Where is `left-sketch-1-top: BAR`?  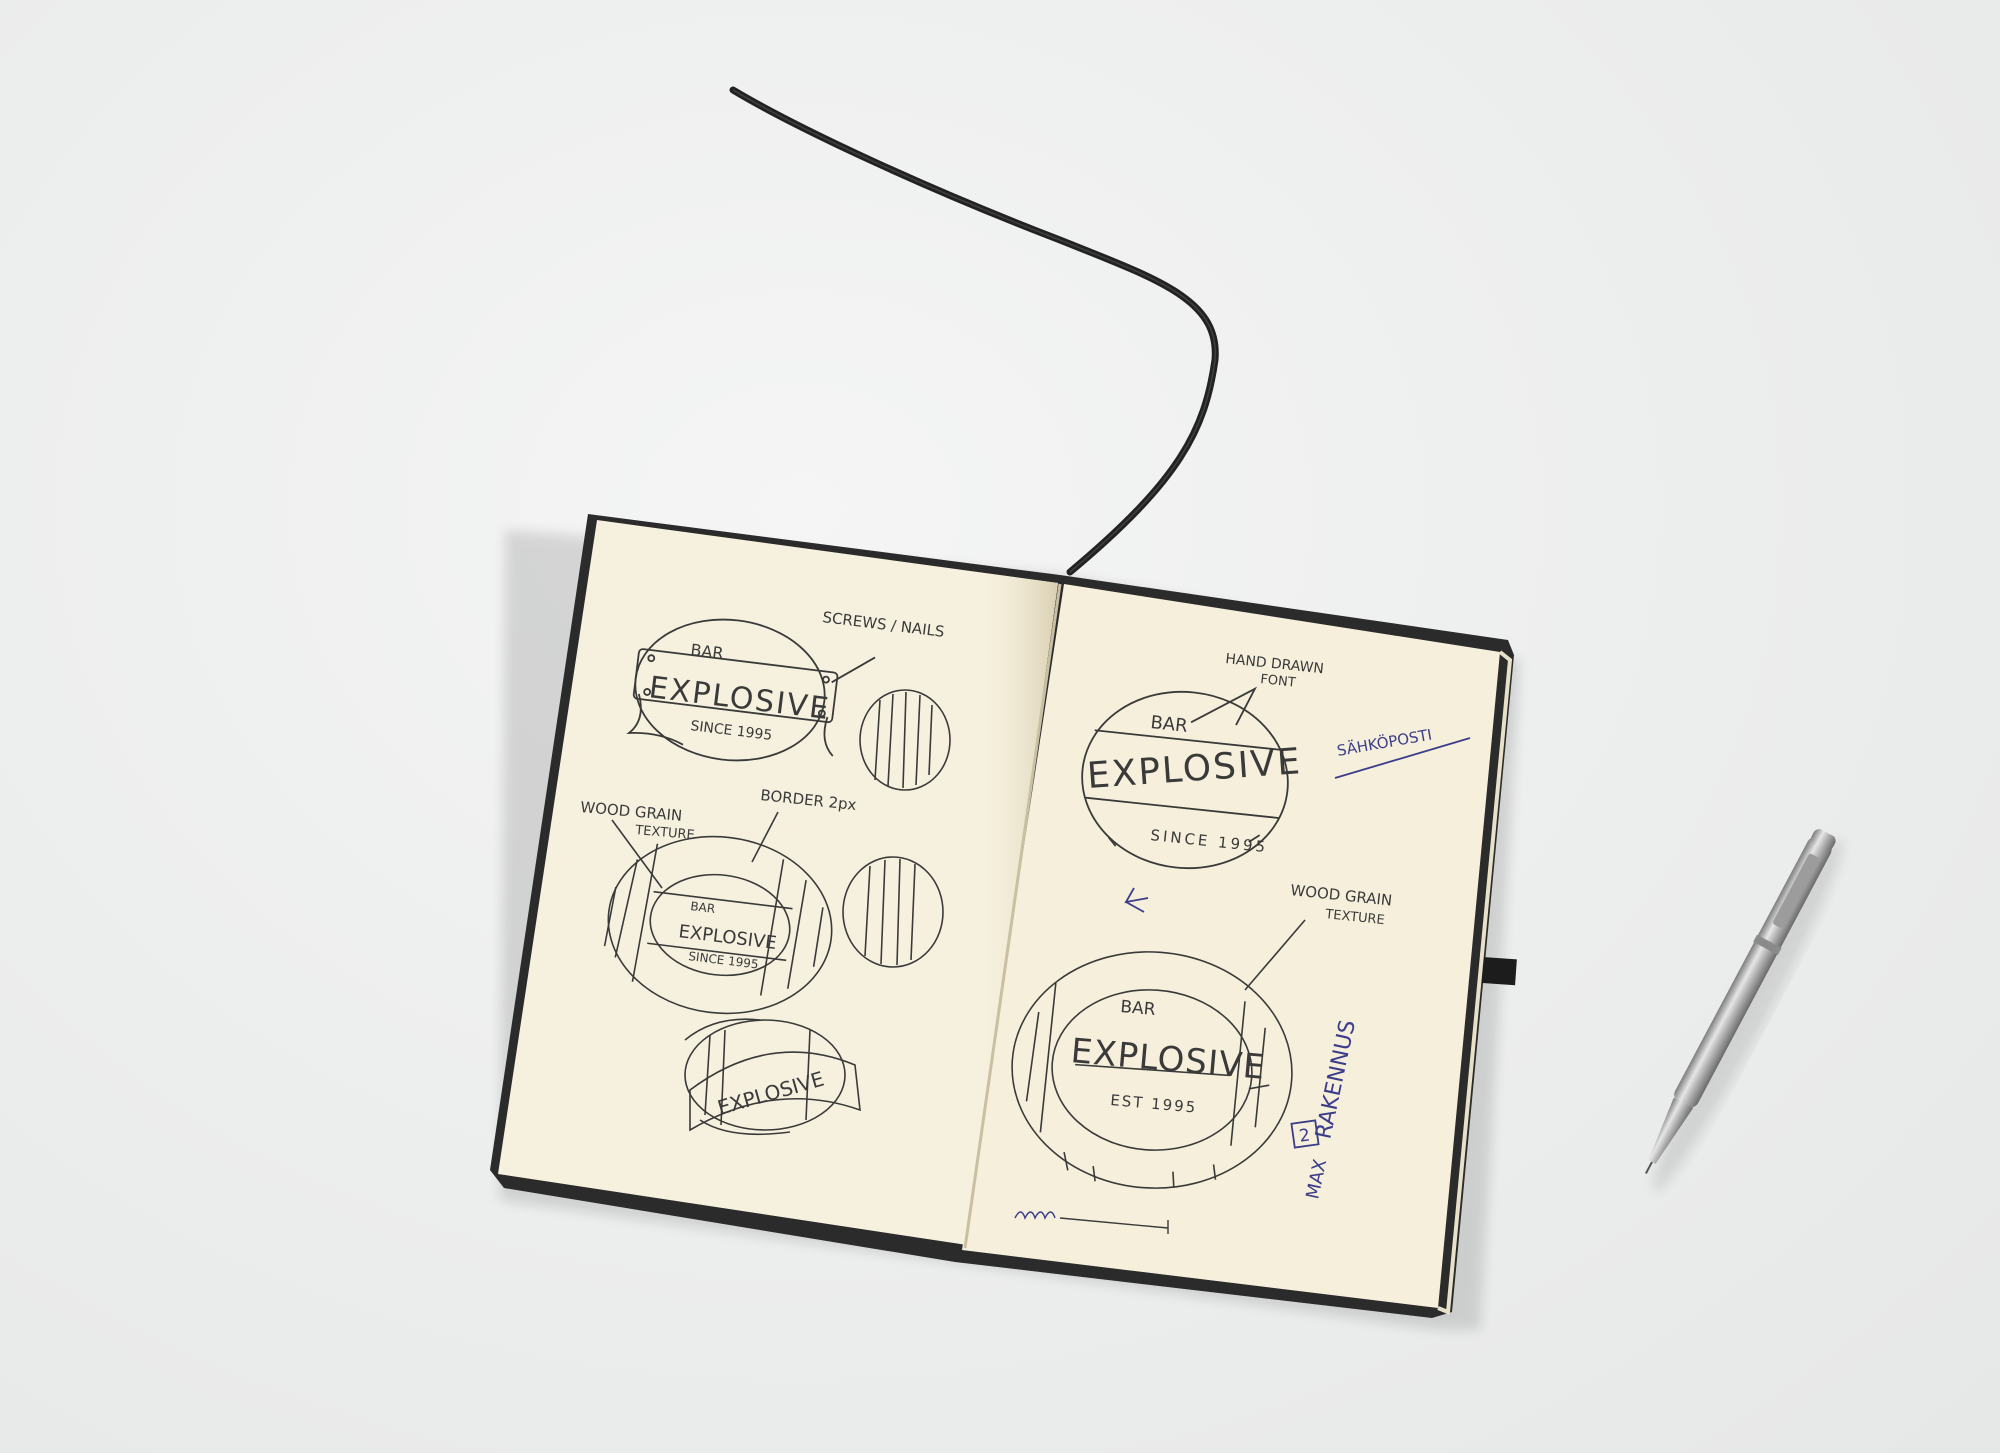
left-sketch-1-top: BAR is located at coordinates (707, 651).